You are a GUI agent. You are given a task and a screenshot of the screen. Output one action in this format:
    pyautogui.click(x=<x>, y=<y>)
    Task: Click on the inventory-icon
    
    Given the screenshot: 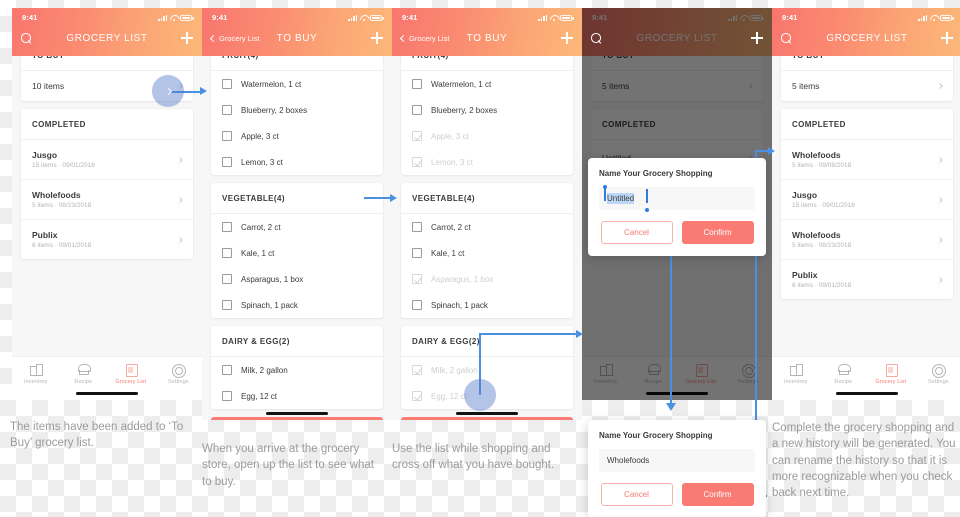 What is the action you would take?
    pyautogui.click(x=36, y=369)
    